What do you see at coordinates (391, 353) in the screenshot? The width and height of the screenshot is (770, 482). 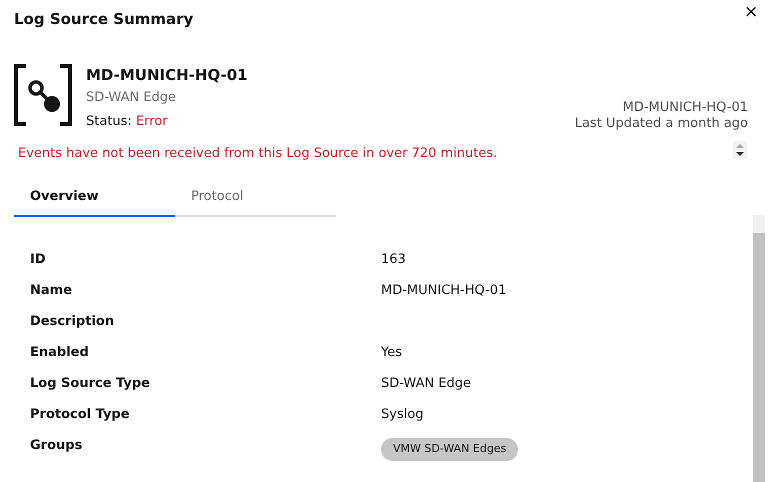 I see `field-value: Yes` at bounding box center [391, 353].